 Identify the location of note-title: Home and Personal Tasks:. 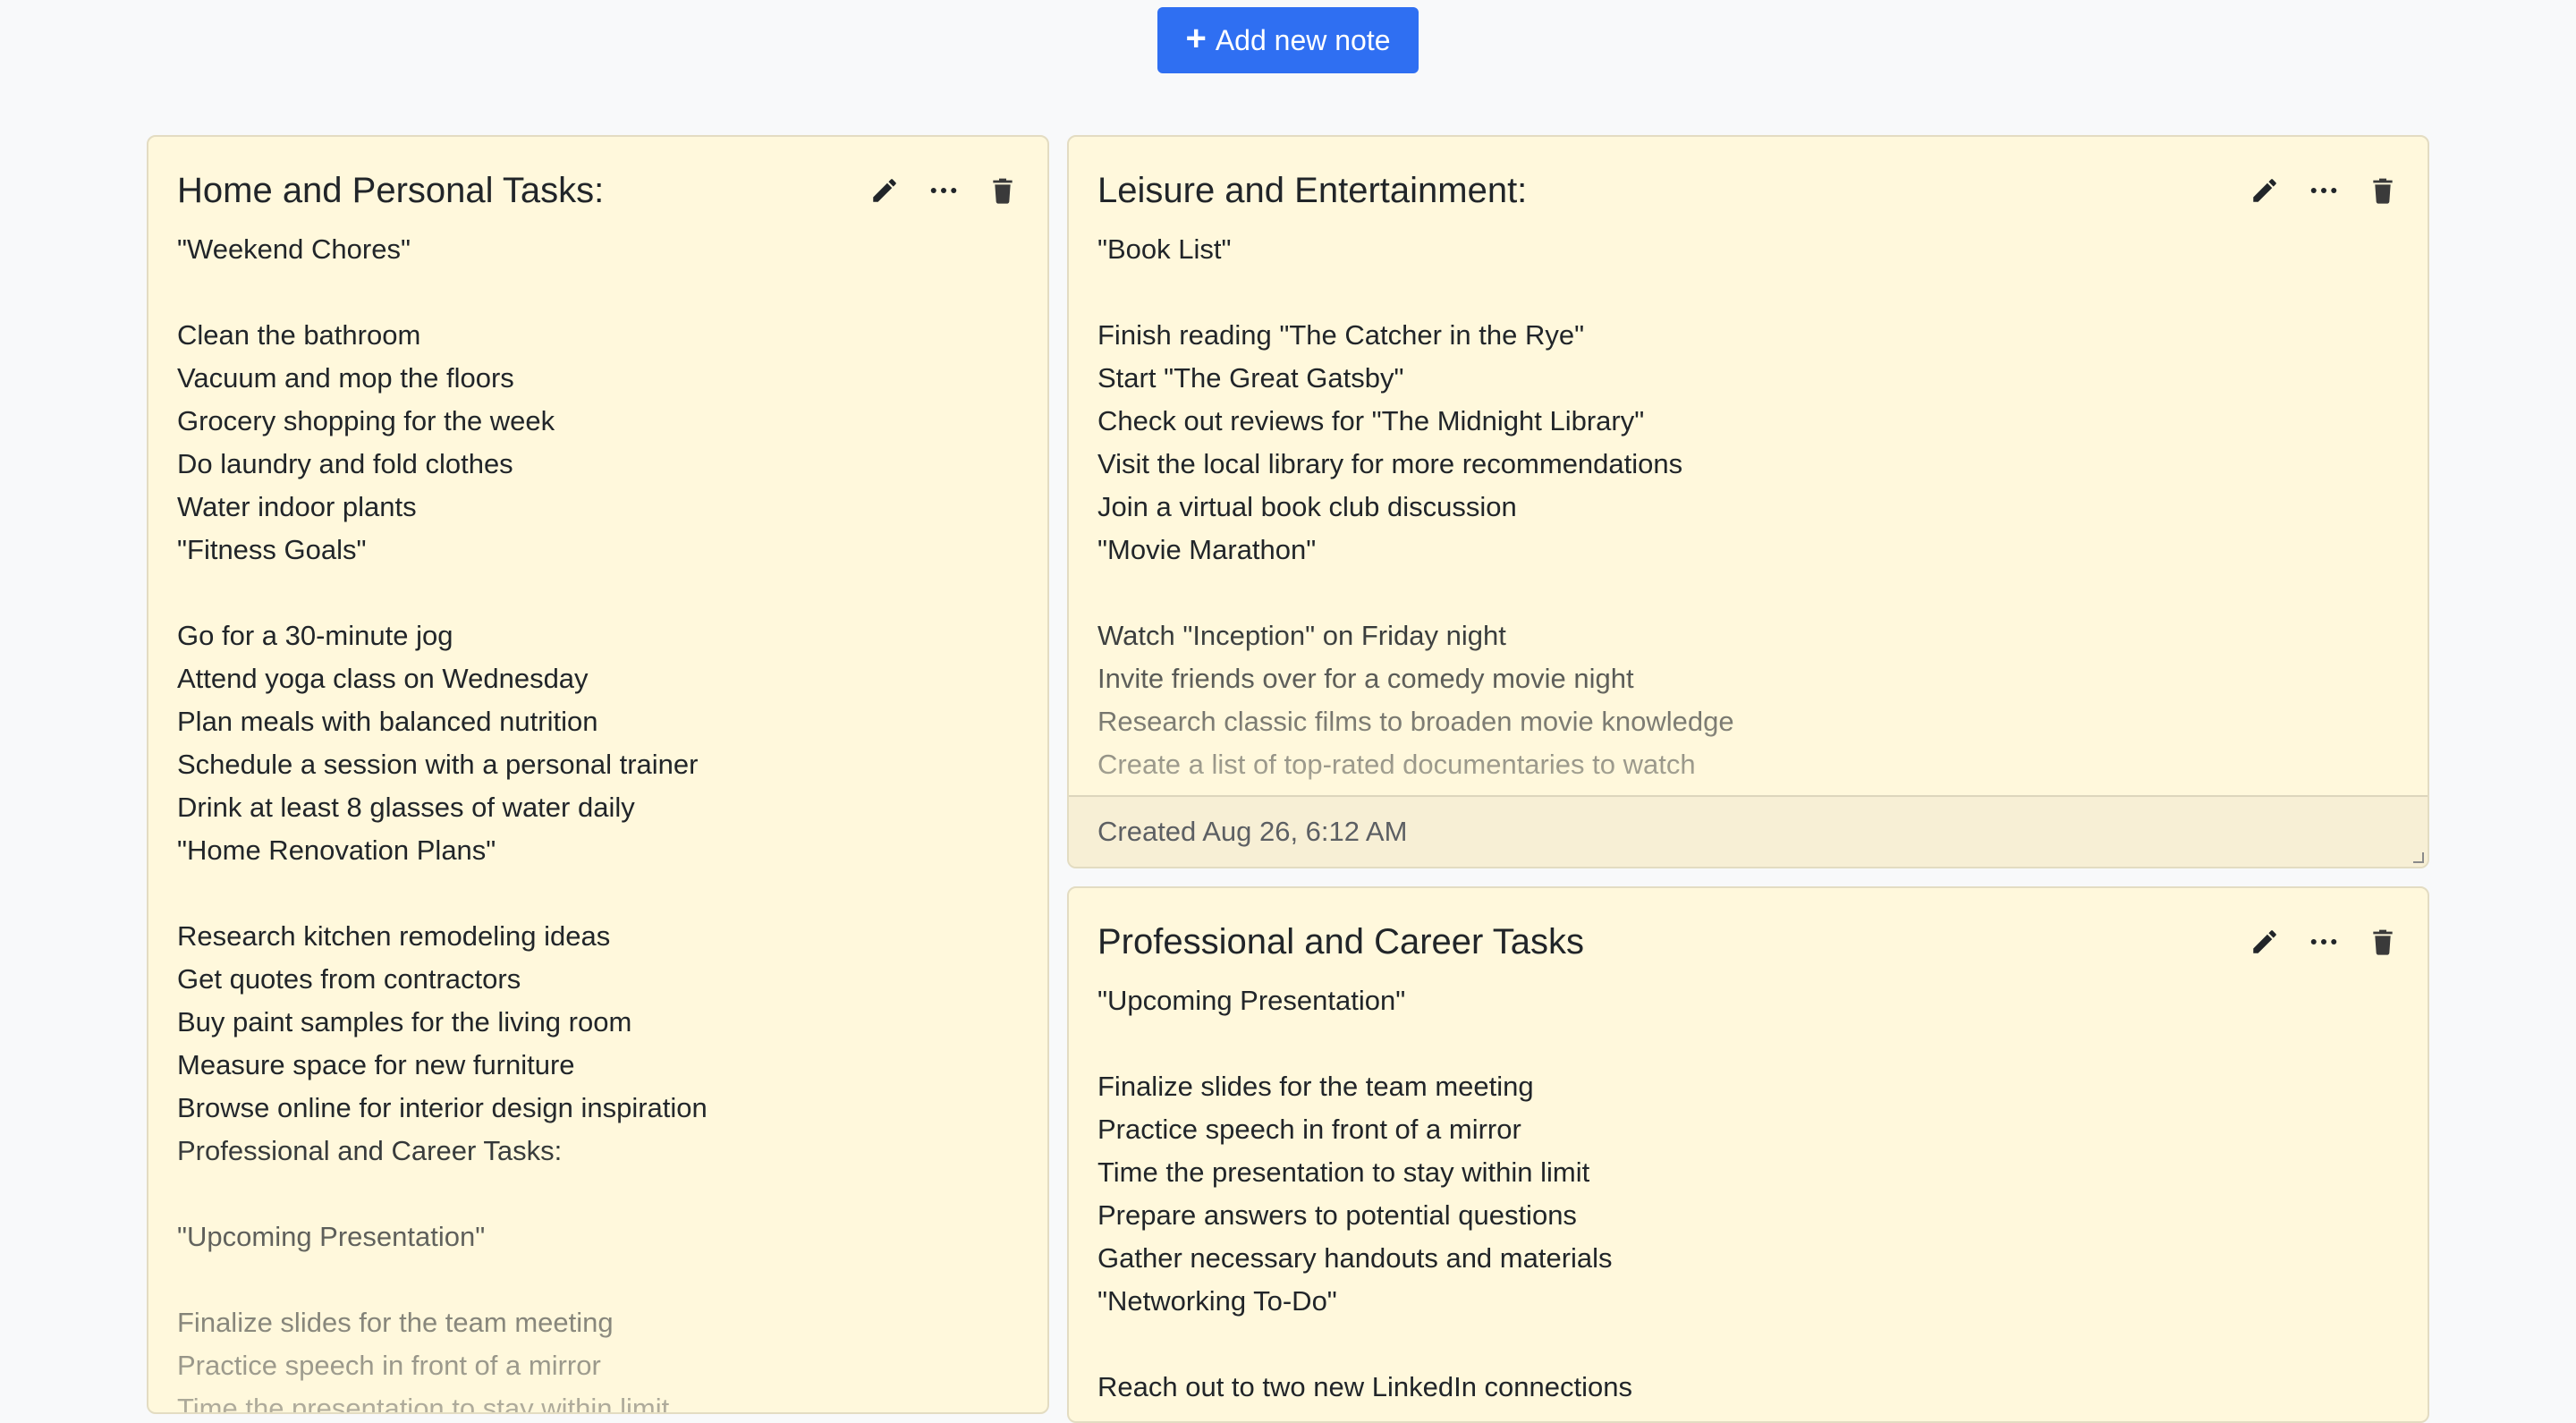
(391, 190).